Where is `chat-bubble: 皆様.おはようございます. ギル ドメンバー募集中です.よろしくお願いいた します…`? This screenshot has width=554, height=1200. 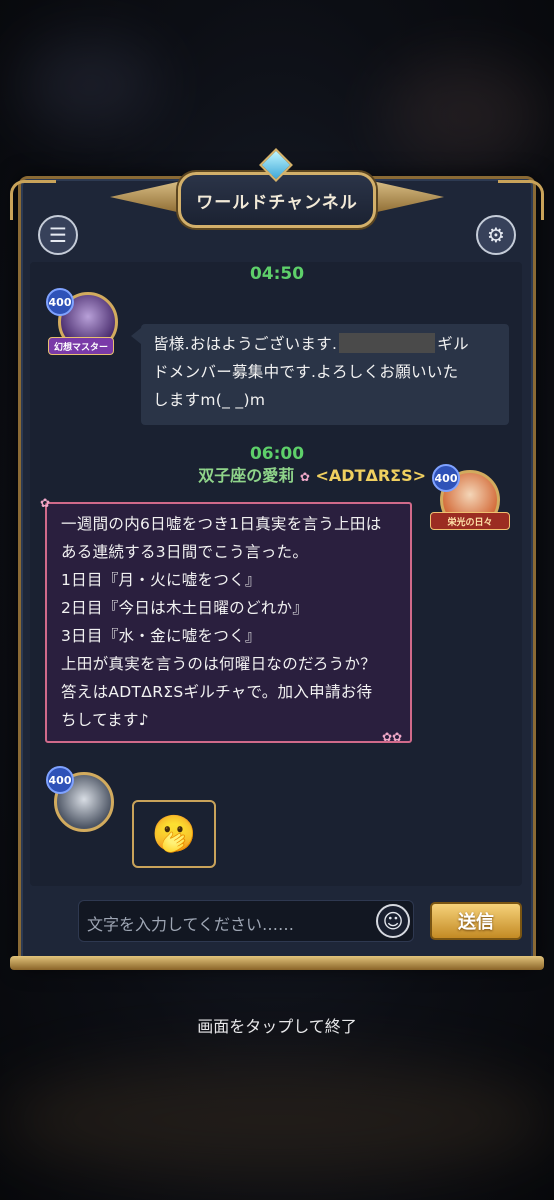
chat-bubble: 皆様.おはようございます. ギル ドメンバー募集中です.よろしくお願いいた します… is located at coordinates (320, 374).